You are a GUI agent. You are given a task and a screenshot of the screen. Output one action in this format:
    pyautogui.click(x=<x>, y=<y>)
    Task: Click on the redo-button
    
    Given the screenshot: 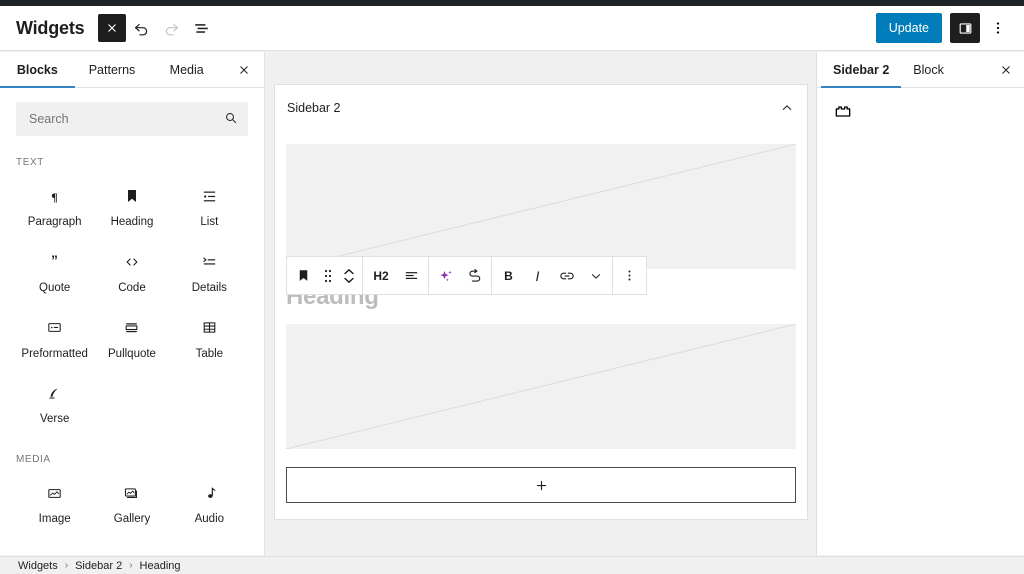 What is the action you would take?
    pyautogui.click(x=171, y=28)
    